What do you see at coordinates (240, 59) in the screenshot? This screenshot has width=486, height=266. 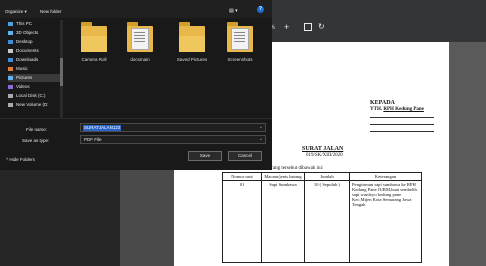 I see `folder-label: Screenshots` at bounding box center [240, 59].